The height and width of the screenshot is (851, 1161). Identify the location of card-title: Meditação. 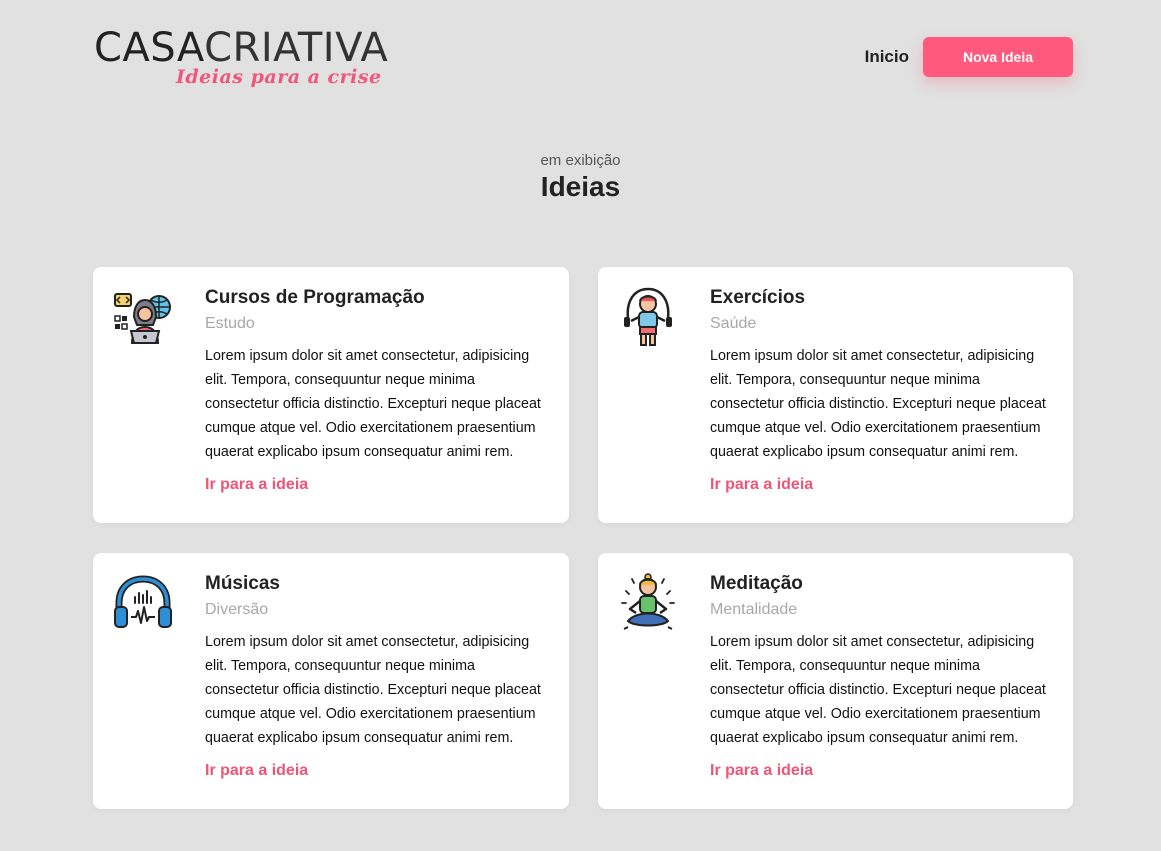
(756, 583).